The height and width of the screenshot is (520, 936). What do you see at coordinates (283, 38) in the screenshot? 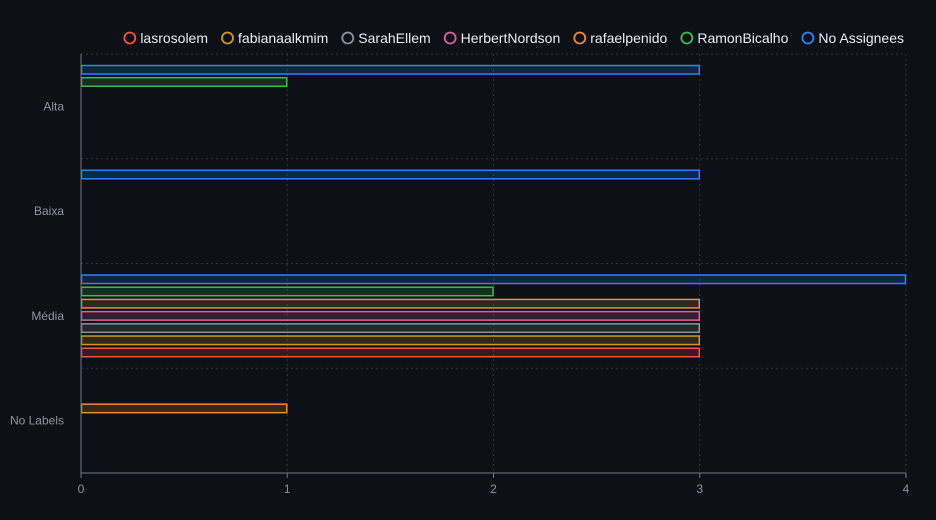
I see `legend-label: fabianaalkmim` at bounding box center [283, 38].